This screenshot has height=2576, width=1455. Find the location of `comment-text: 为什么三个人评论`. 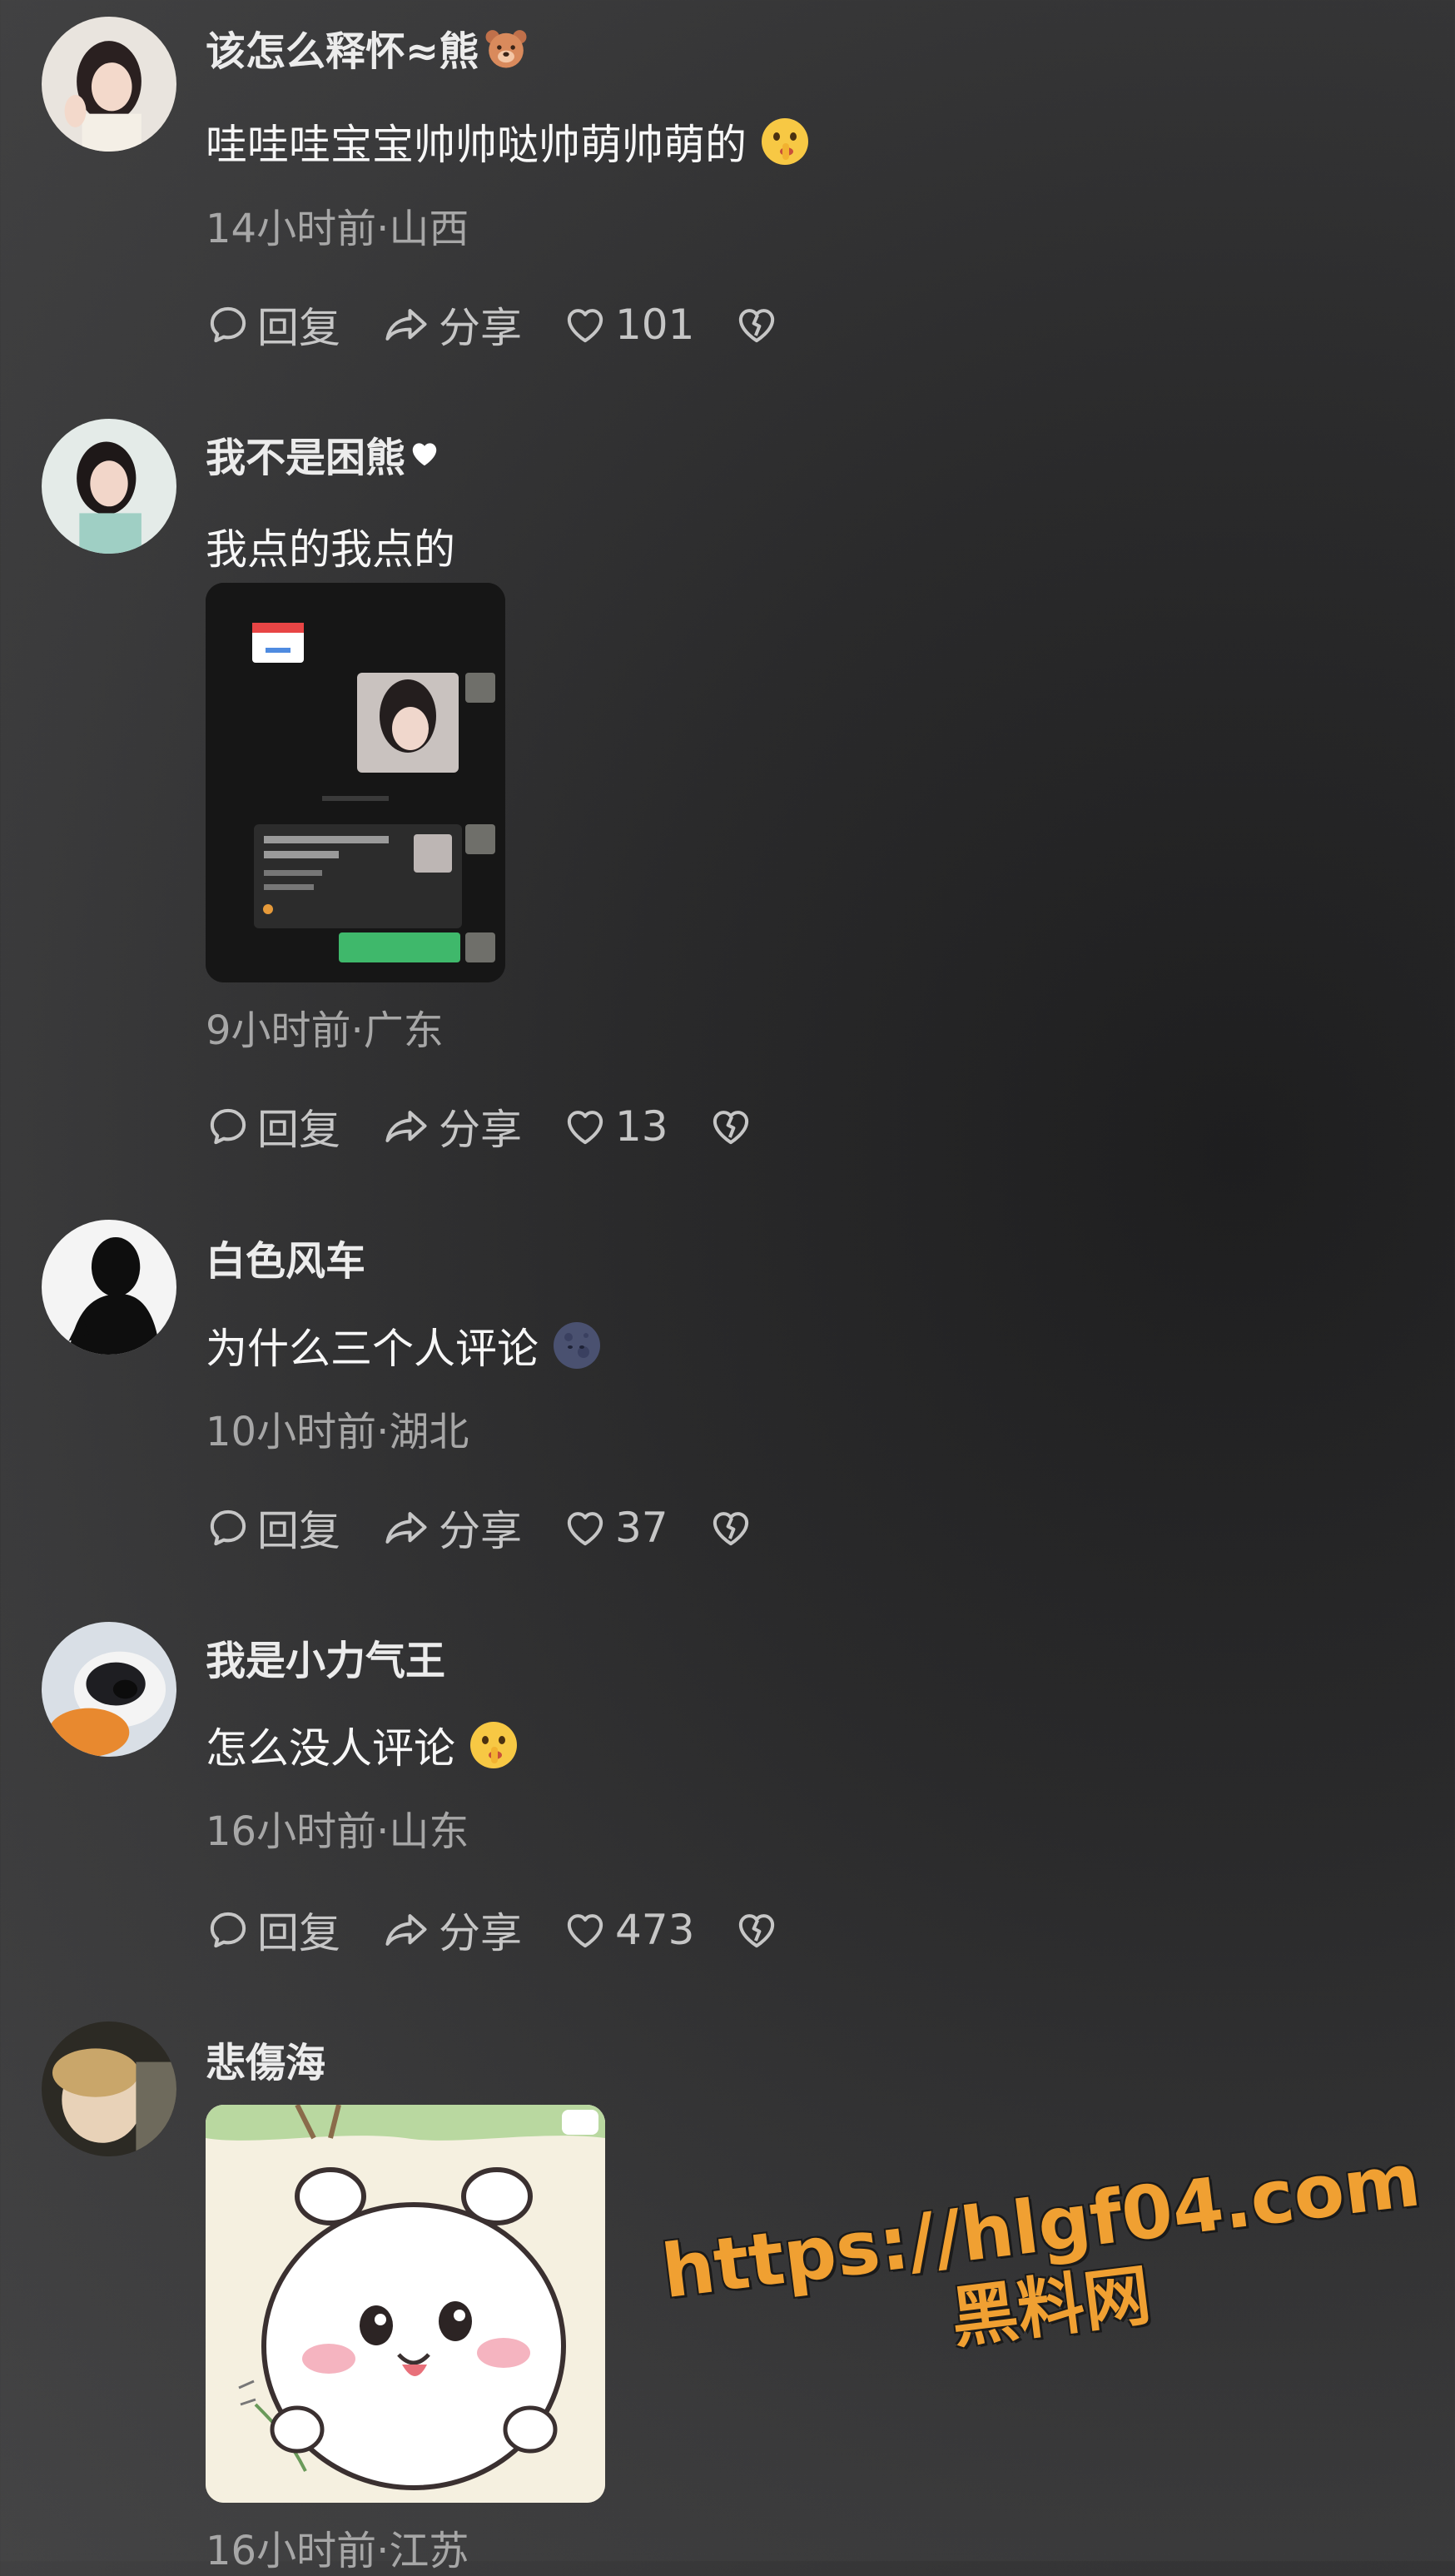

comment-text: 为什么三个人评论 is located at coordinates (372, 1349).